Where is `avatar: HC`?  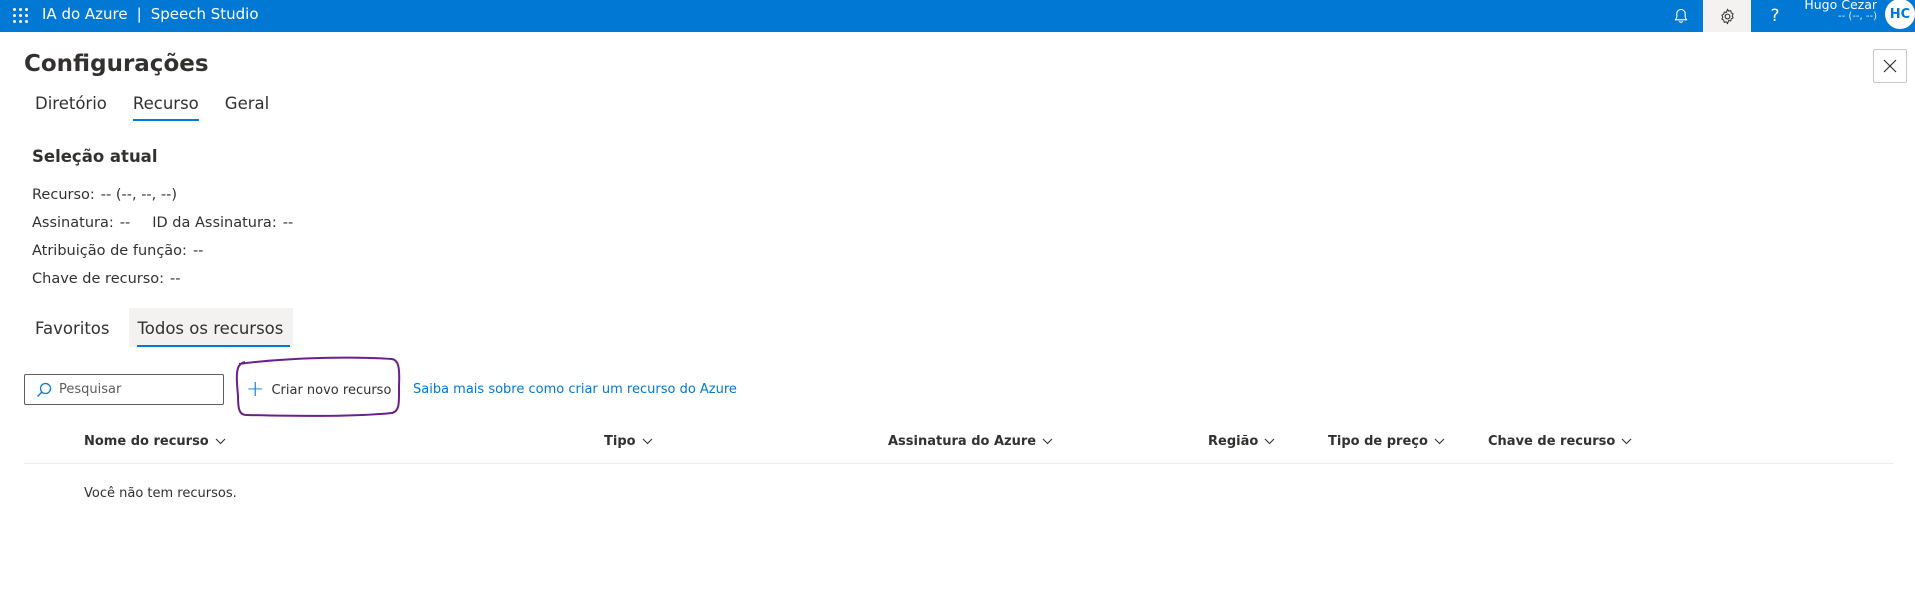
avatar: HC is located at coordinates (1899, 15).